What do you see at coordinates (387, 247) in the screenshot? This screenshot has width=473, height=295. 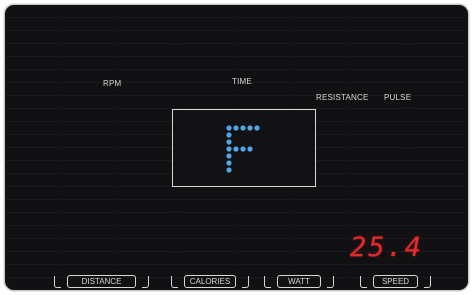 I see `speed-readout: 25.4` at bounding box center [387, 247].